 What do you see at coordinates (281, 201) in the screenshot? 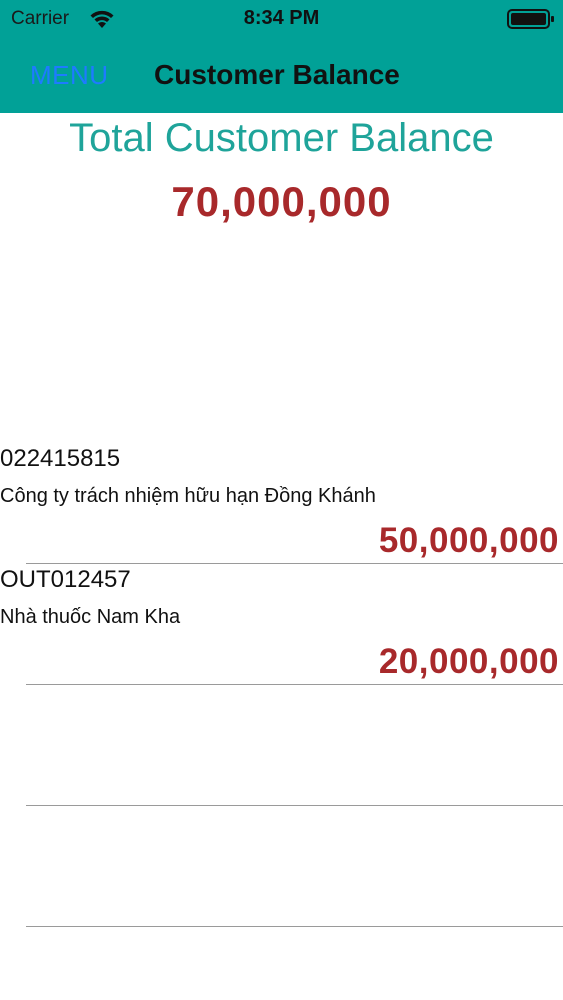
I see `total-balance-amount: 70,000,000` at bounding box center [281, 201].